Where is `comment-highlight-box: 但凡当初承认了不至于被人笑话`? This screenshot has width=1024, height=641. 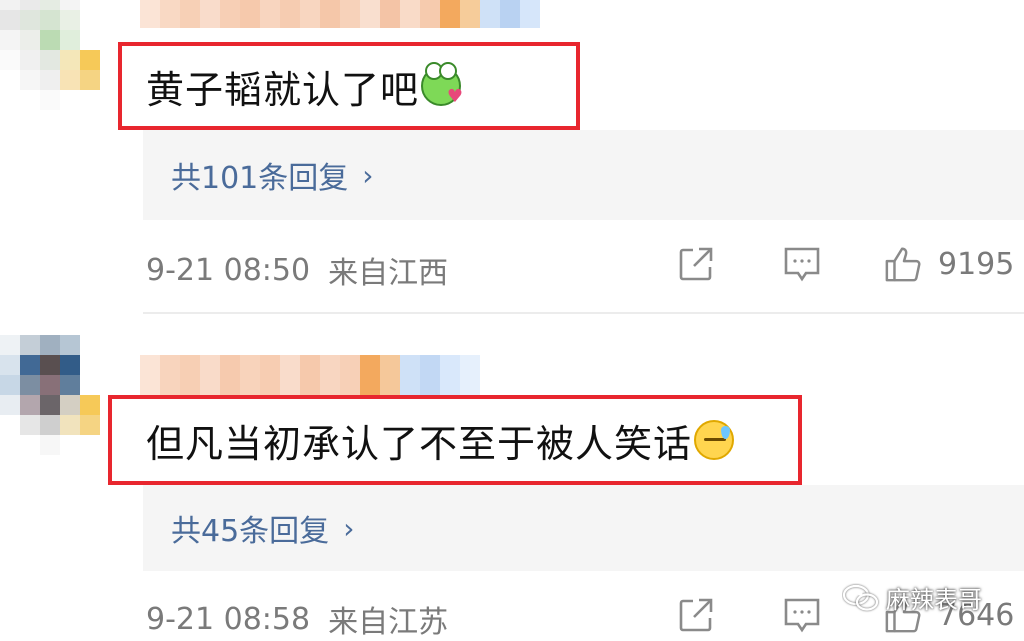 comment-highlight-box: 但凡当初承认了不至于被人笑话 is located at coordinates (455, 440).